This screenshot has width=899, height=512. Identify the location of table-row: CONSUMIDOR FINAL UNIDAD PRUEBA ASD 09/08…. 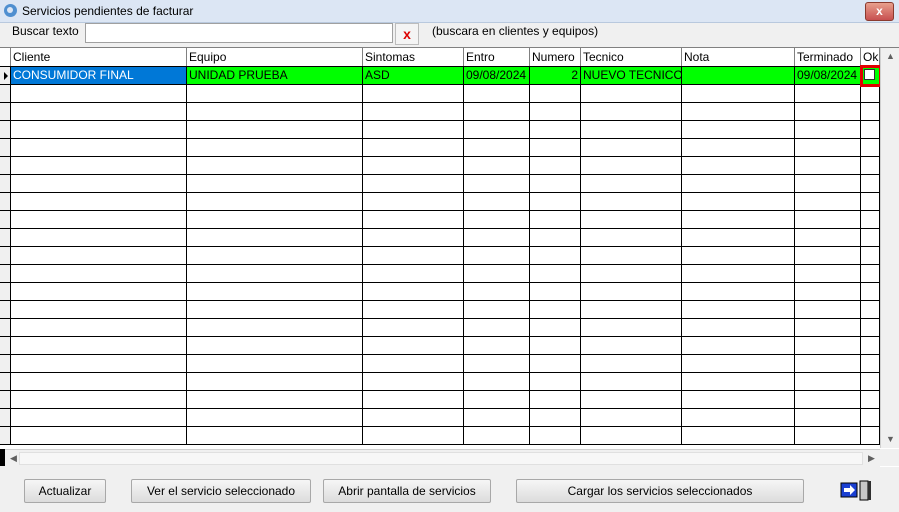
(440, 76).